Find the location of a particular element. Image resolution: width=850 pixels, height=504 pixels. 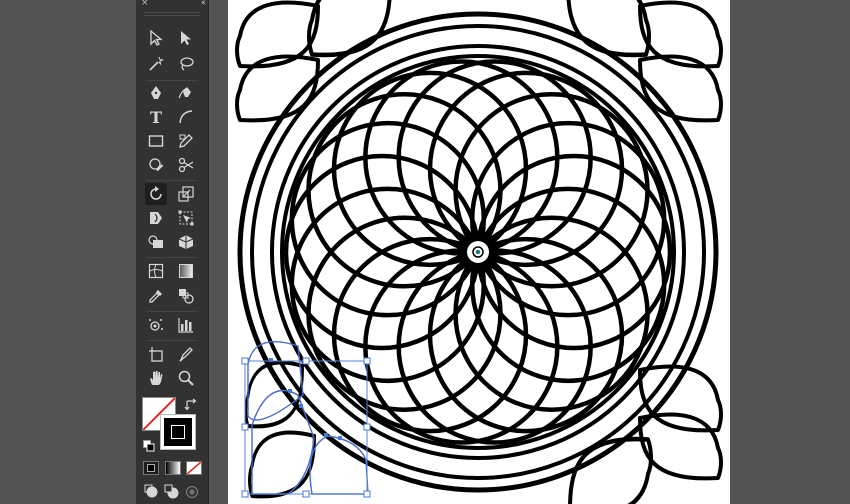

stroke-swatch is located at coordinates (178, 432).